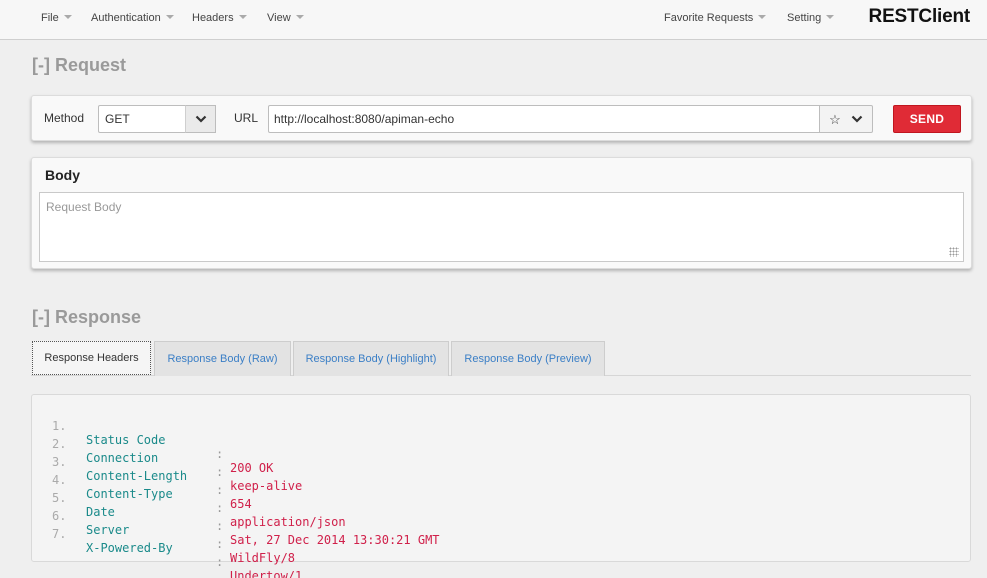 This screenshot has width=987, height=578. I want to click on method-label: Method, so click(64, 118).